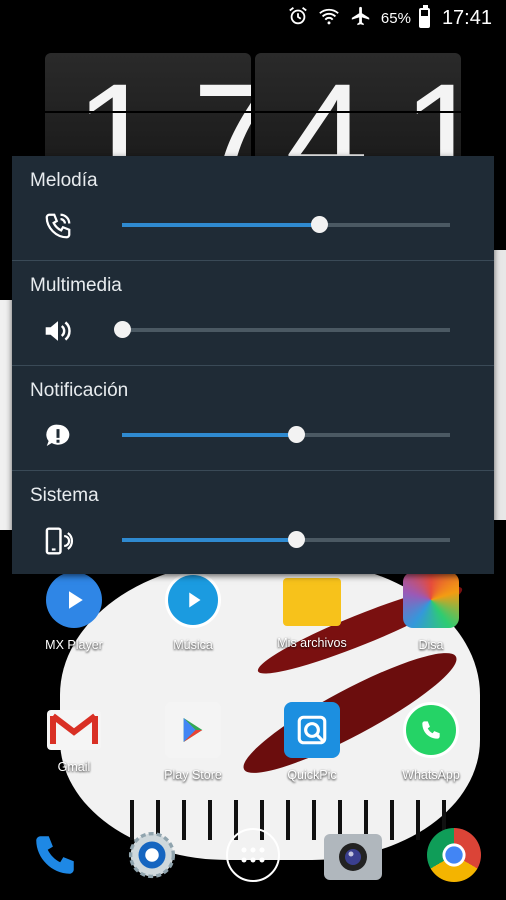 This screenshot has height=900, width=506. I want to click on wifi-icon, so click(329, 18).